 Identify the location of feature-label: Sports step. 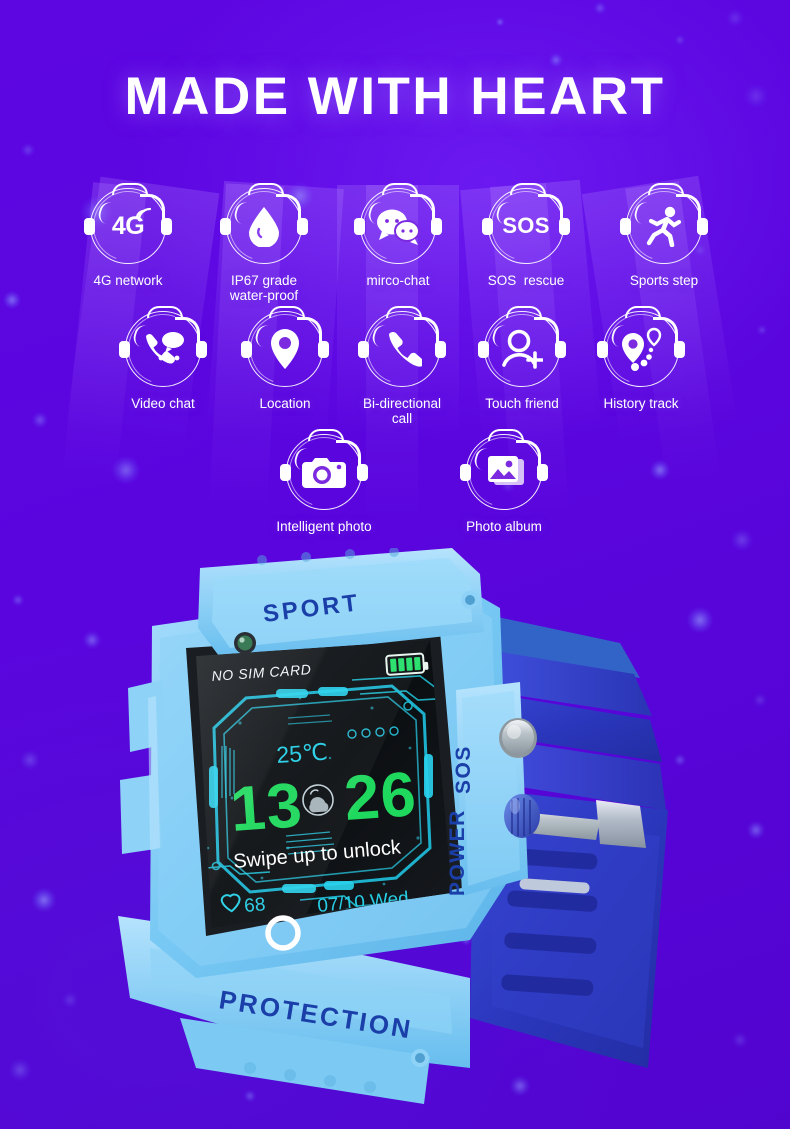
(664, 280).